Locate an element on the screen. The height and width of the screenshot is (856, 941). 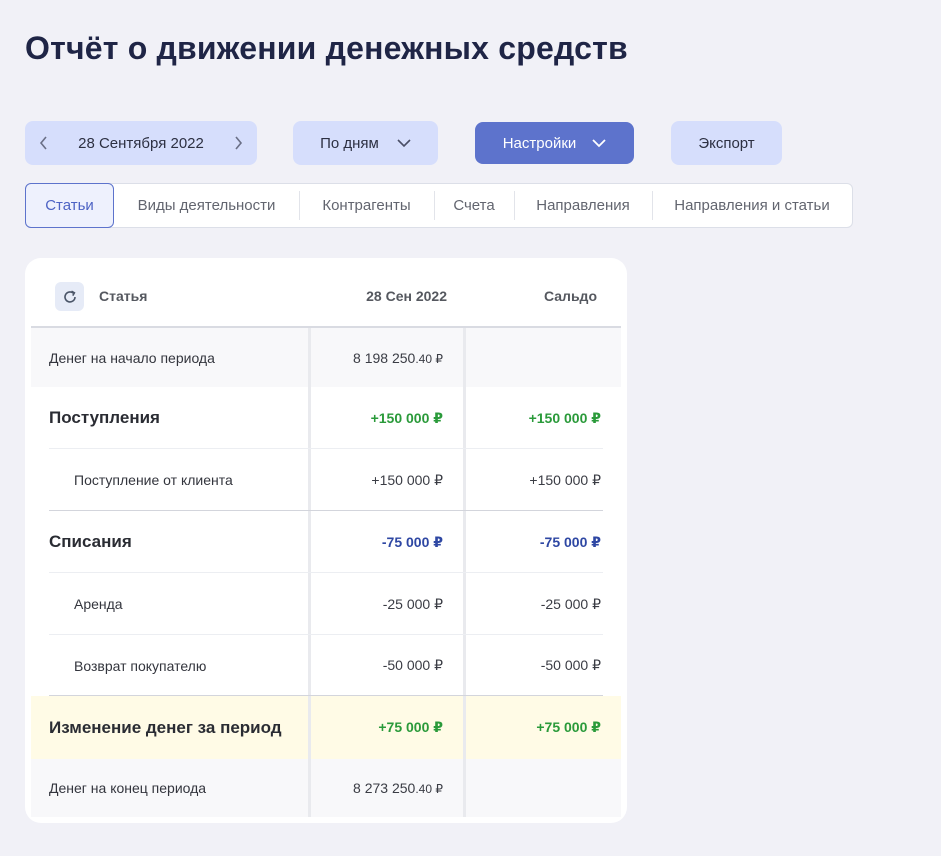
export-label: Экспорт is located at coordinates (726, 143).